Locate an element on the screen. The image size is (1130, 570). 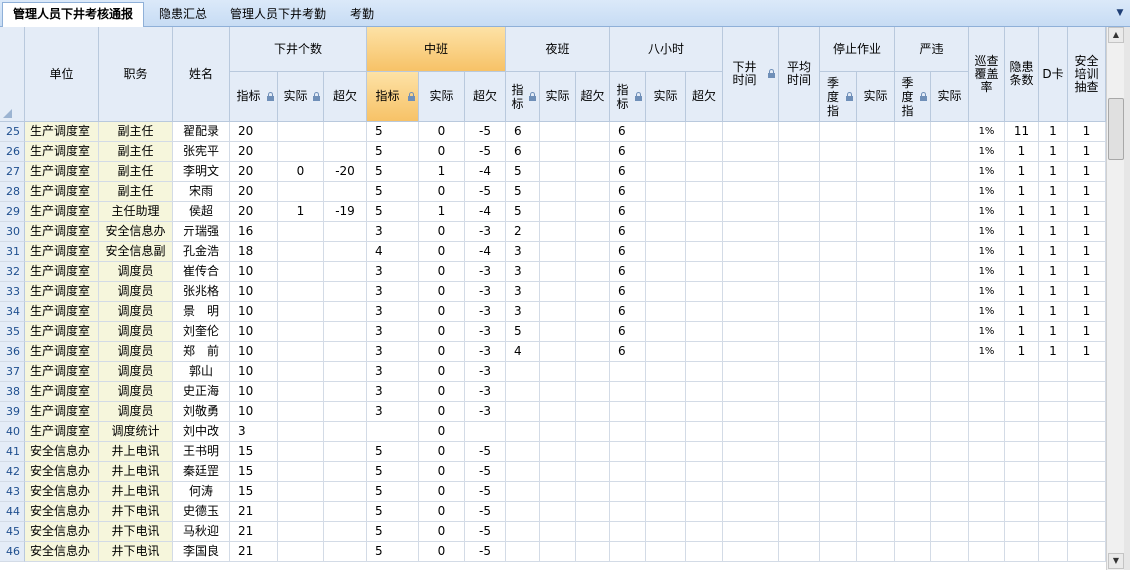
cell-f: -3 is located at coordinates (485, 392).